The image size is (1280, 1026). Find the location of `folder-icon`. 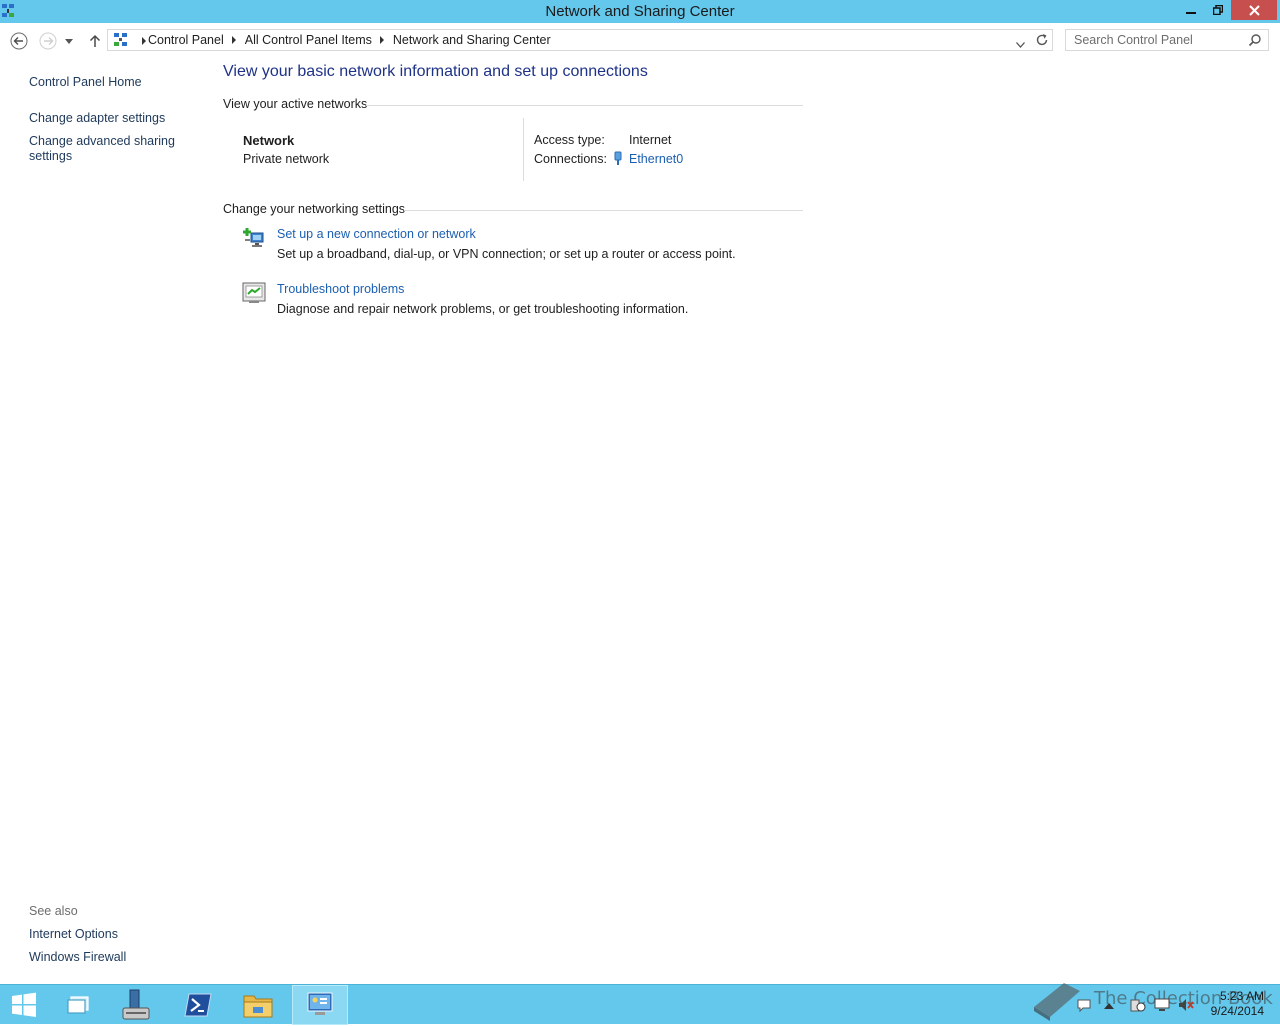

folder-icon is located at coordinates (258, 1006).